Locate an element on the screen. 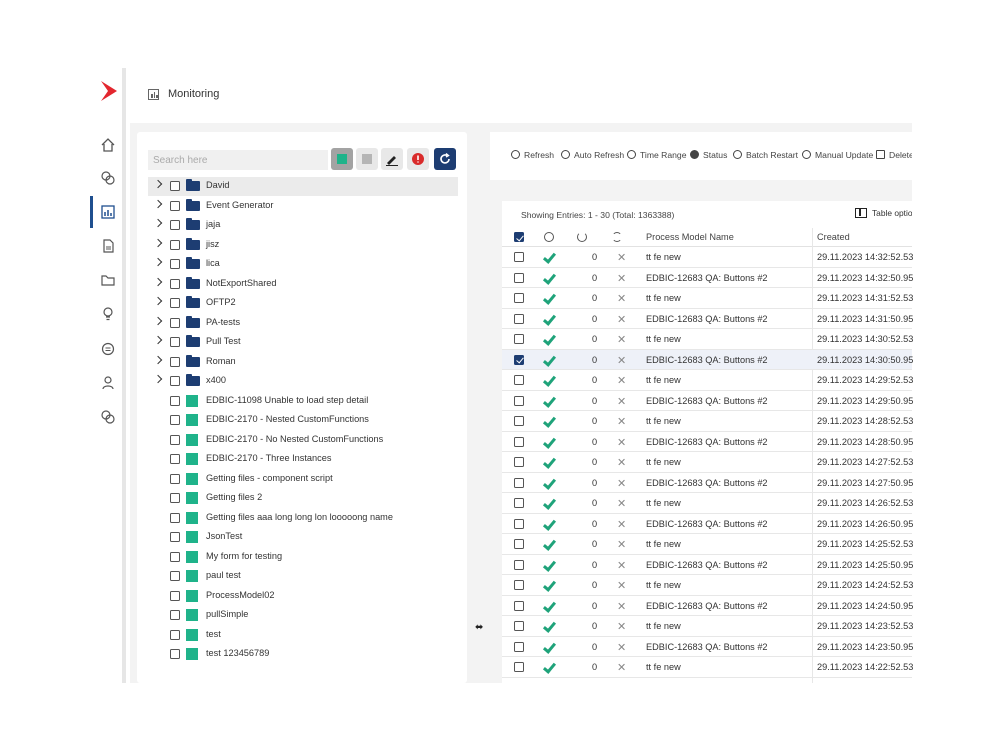 The width and height of the screenshot is (1000, 750). settings-icon is located at coordinates (108, 417).